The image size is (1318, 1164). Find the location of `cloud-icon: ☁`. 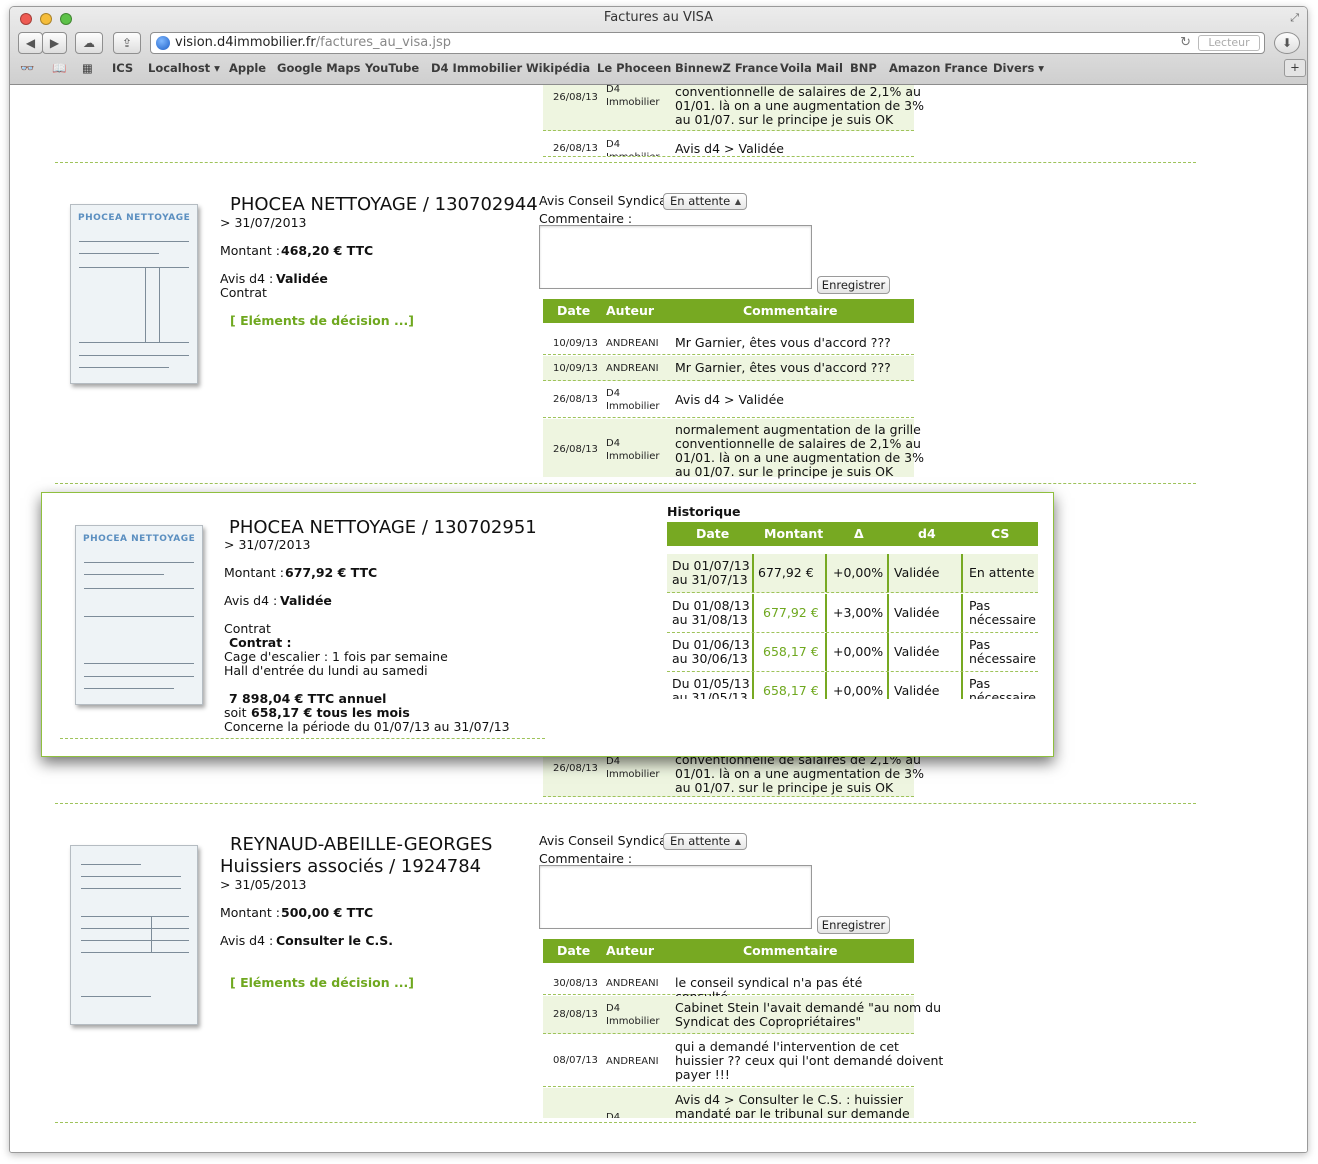

cloud-icon: ☁ is located at coordinates (89, 43).